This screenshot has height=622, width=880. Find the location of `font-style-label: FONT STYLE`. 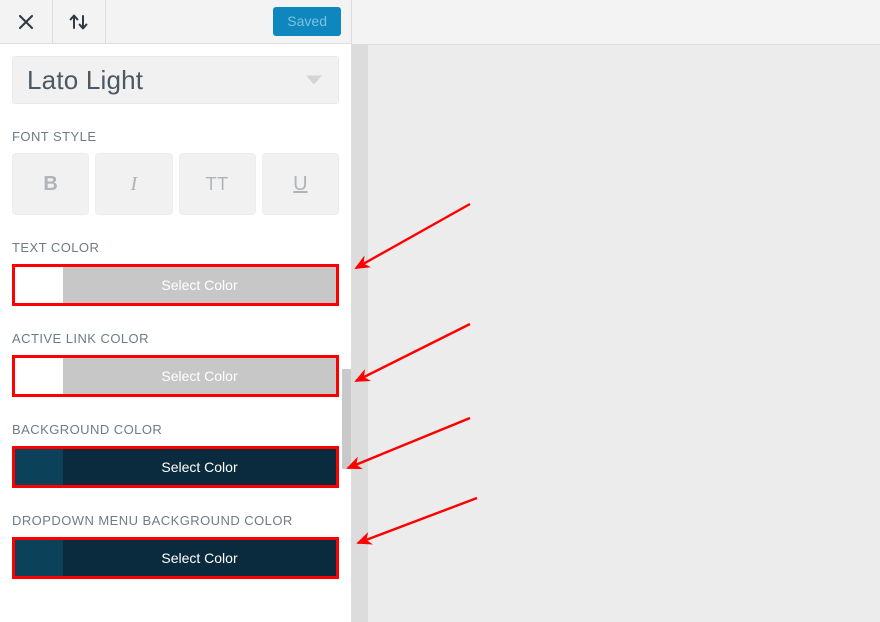

font-style-label: FONT STYLE is located at coordinates (54, 136).